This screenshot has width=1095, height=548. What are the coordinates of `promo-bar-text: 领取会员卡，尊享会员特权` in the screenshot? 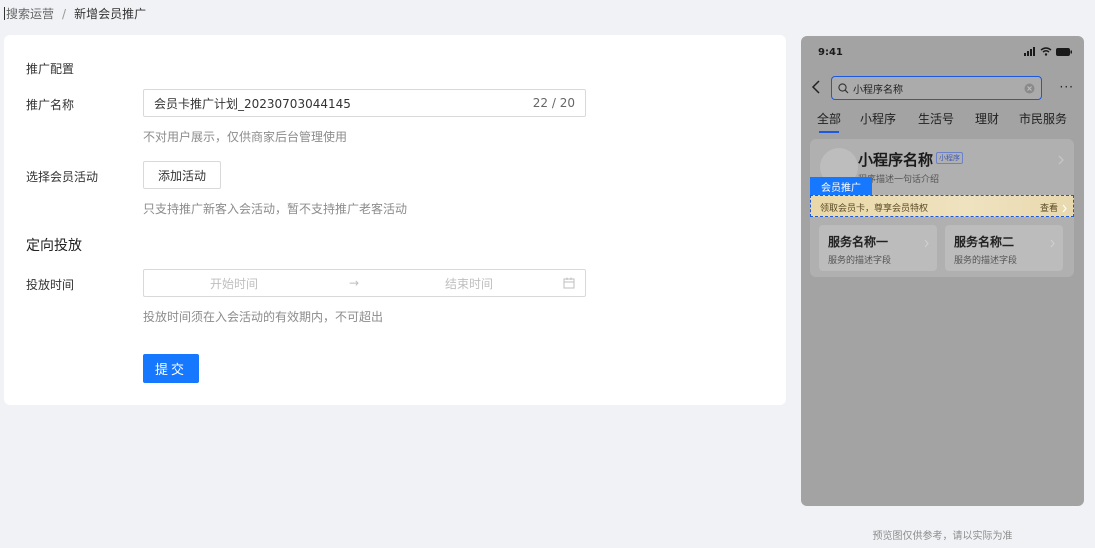 It's located at (874, 209).